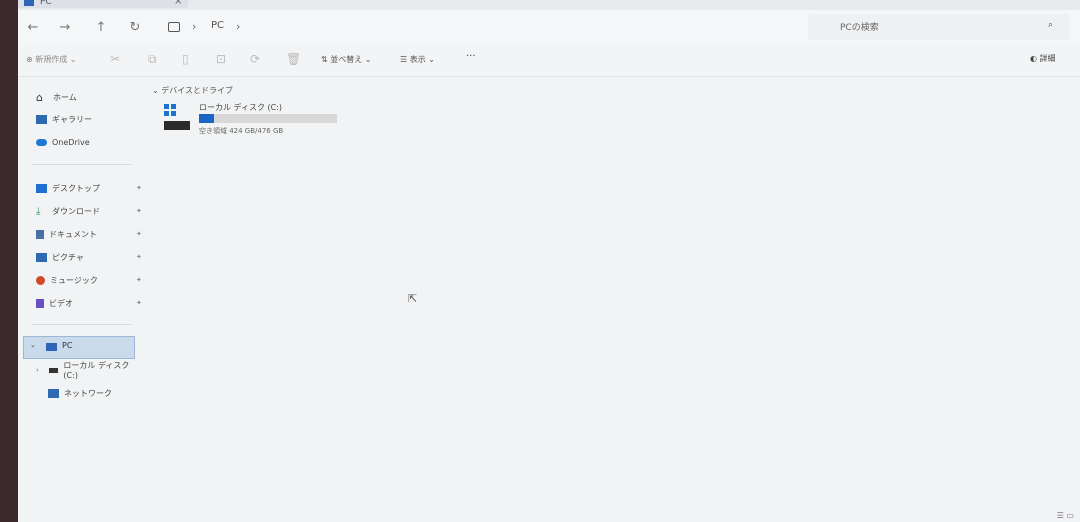 The image size is (1080, 522). Describe the element at coordinates (241, 107) in the screenshot. I see `drive-name: ローカル ディスク (C:)` at that location.